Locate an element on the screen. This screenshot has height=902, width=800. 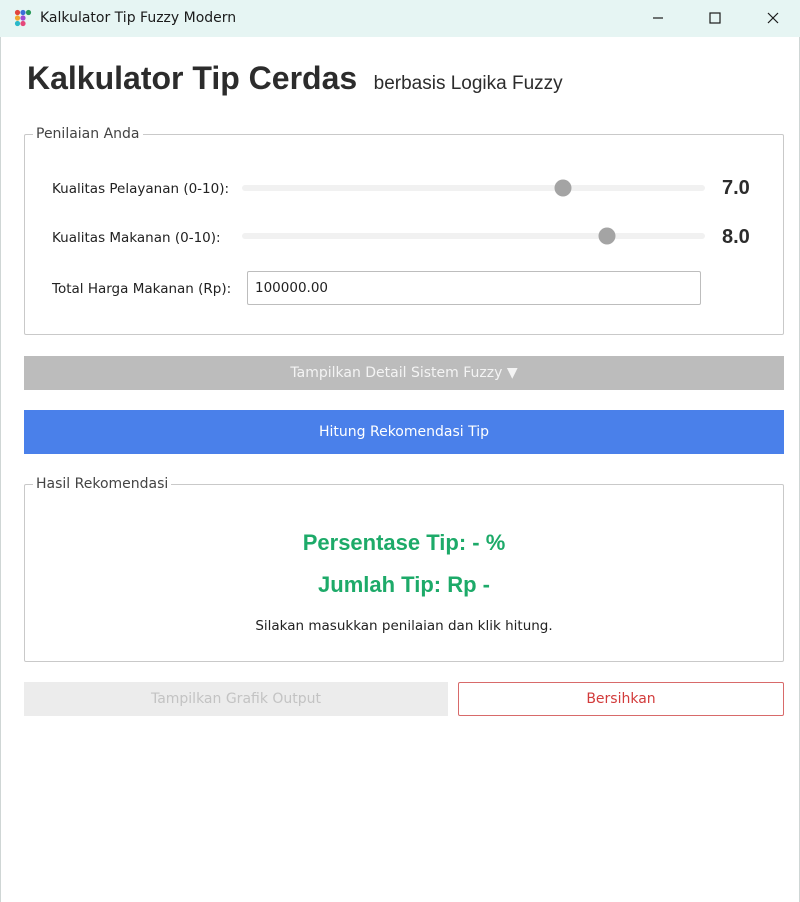
app-dots-icon is located at coordinates (23, 18).